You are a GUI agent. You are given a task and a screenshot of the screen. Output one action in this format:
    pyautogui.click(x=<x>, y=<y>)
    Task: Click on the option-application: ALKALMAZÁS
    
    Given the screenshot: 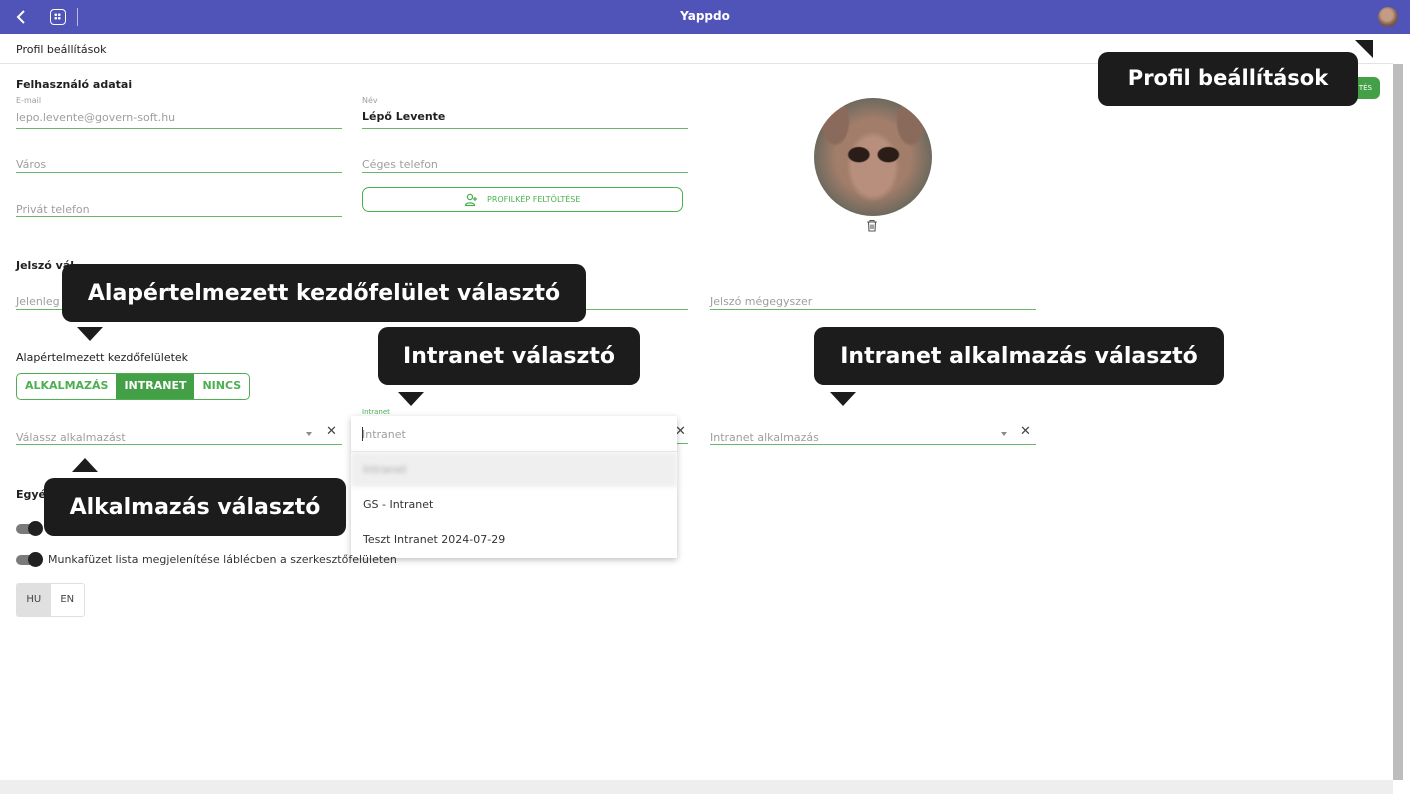 What is the action you would take?
    pyautogui.click(x=66, y=386)
    